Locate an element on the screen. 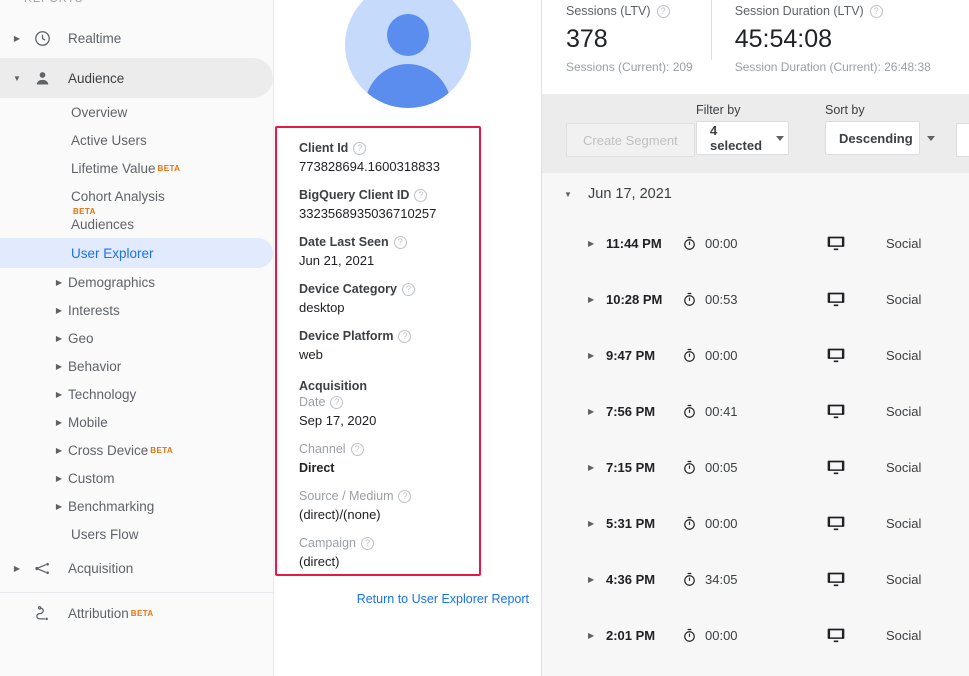 The image size is (969, 676). sidebar-item-audiences: Audiences is located at coordinates (136, 224).